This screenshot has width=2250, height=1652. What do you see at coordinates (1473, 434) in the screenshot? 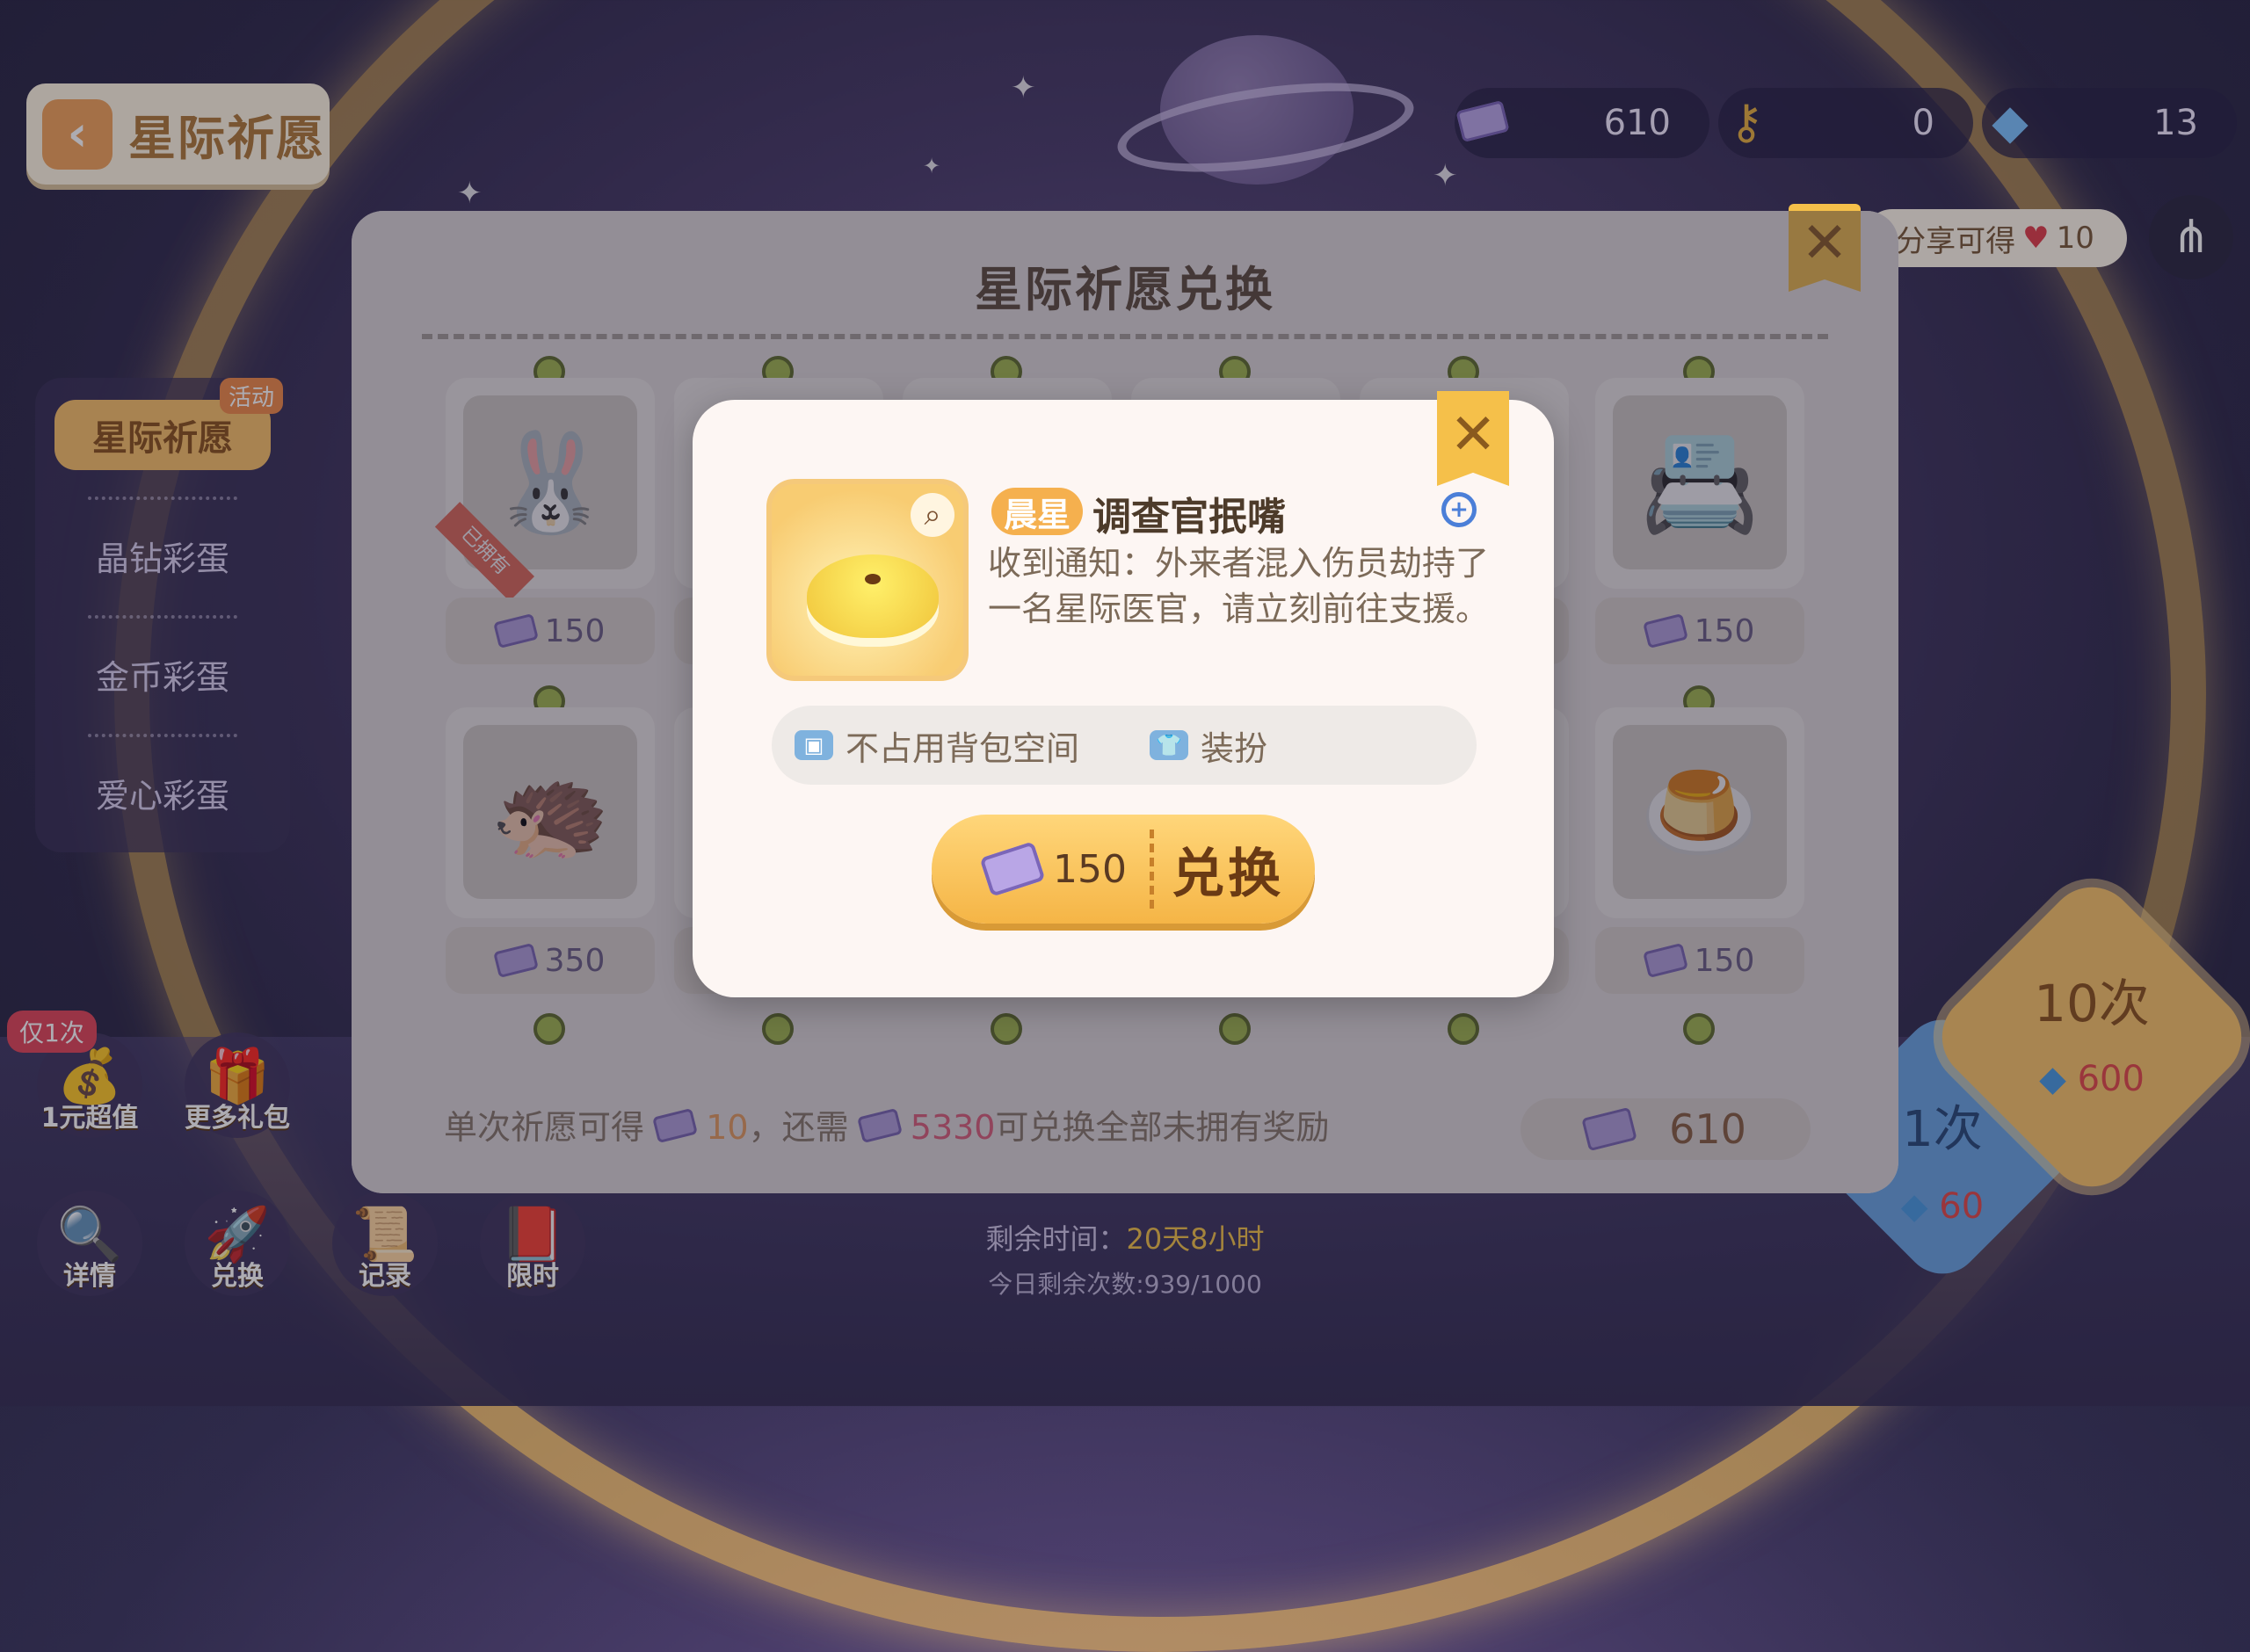
I see `close-icon: ✕` at bounding box center [1473, 434].